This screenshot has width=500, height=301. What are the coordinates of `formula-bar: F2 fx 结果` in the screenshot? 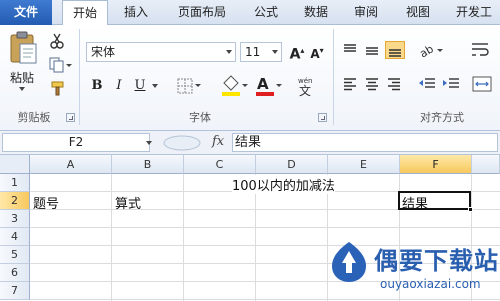 It's located at (250, 143).